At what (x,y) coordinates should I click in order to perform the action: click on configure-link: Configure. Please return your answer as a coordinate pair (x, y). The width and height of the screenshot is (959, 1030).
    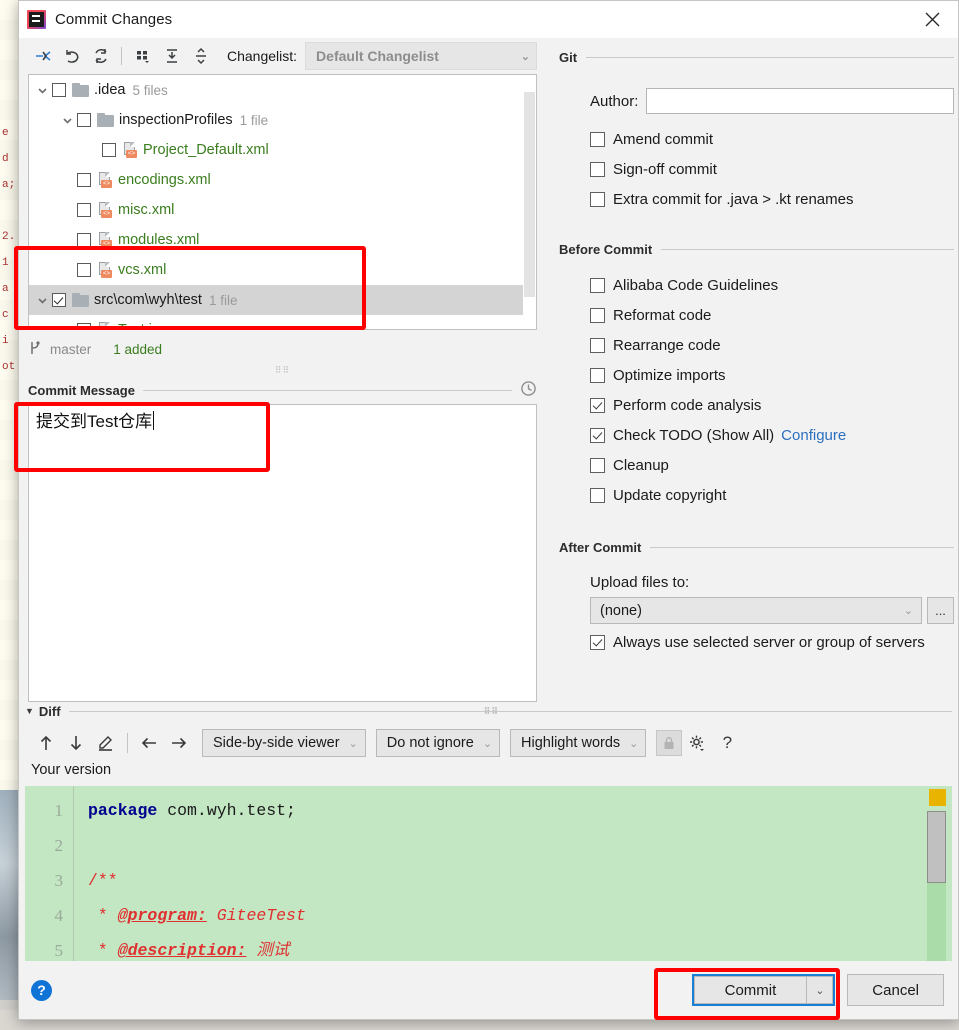
    Looking at the image, I should click on (813, 435).